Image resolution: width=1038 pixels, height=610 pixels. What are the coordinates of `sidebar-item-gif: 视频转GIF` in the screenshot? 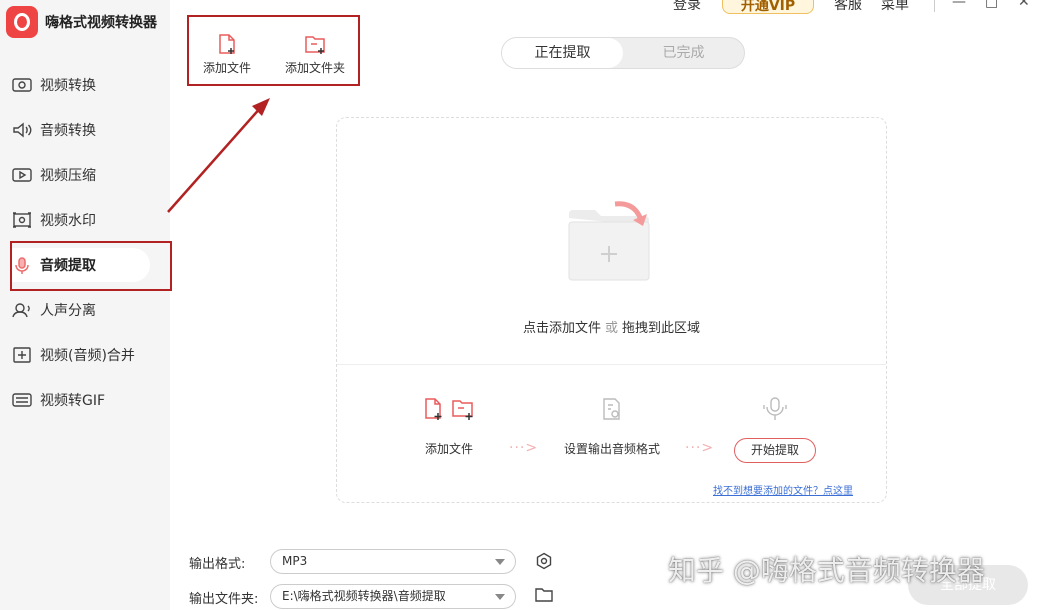 It's located at (81, 400).